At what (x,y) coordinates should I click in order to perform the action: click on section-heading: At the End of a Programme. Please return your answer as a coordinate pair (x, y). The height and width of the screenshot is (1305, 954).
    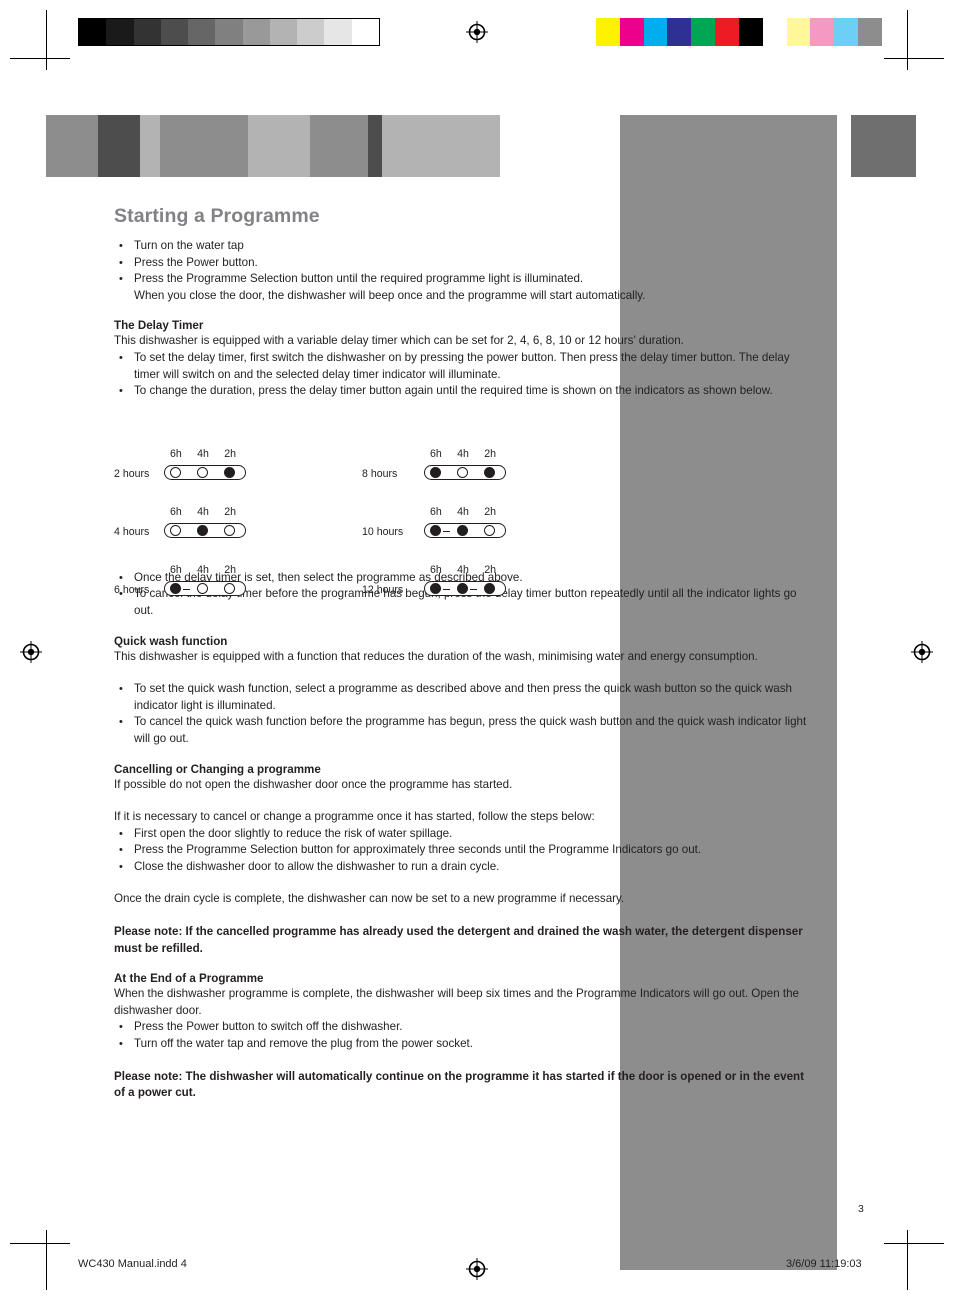
    Looking at the image, I should click on (189, 979).